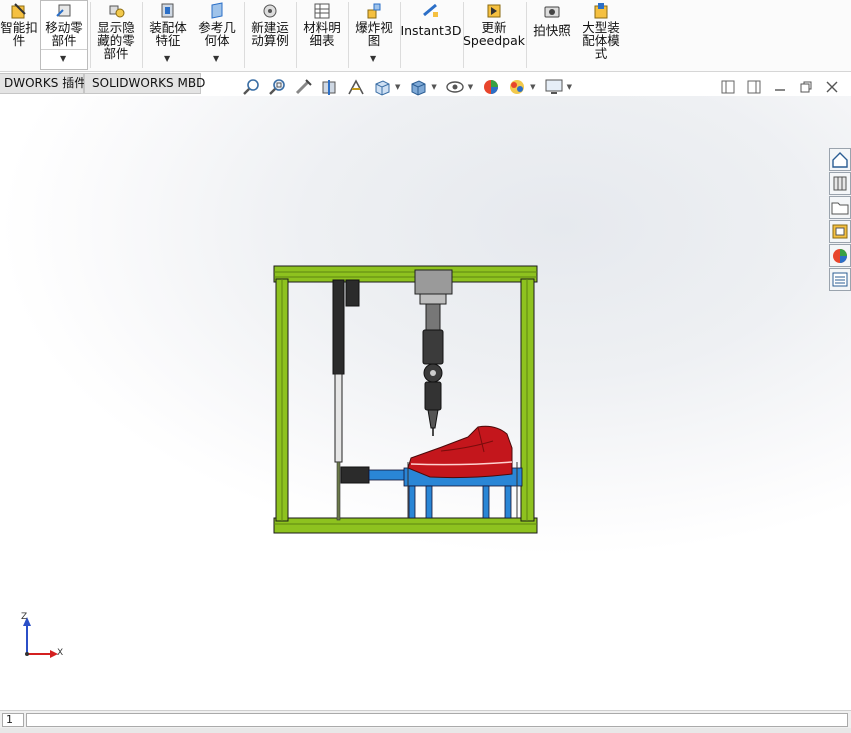  What do you see at coordinates (63, 58) in the screenshot?
I see `move-component-dropdown-icon: ▼` at bounding box center [63, 58].